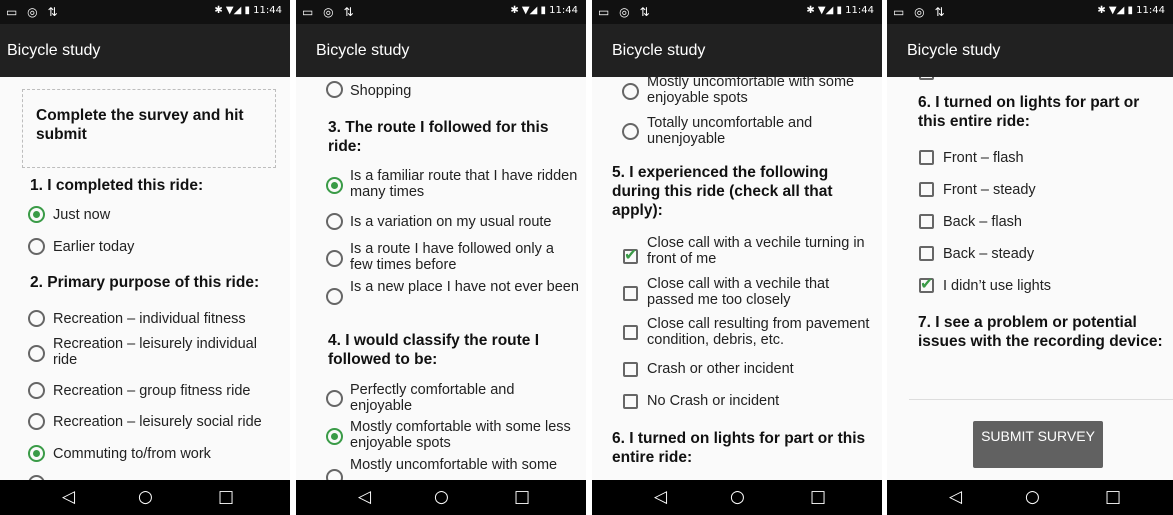 The width and height of the screenshot is (1173, 515). What do you see at coordinates (989, 254) in the screenshot?
I see `option-label: Back – steady` at bounding box center [989, 254].